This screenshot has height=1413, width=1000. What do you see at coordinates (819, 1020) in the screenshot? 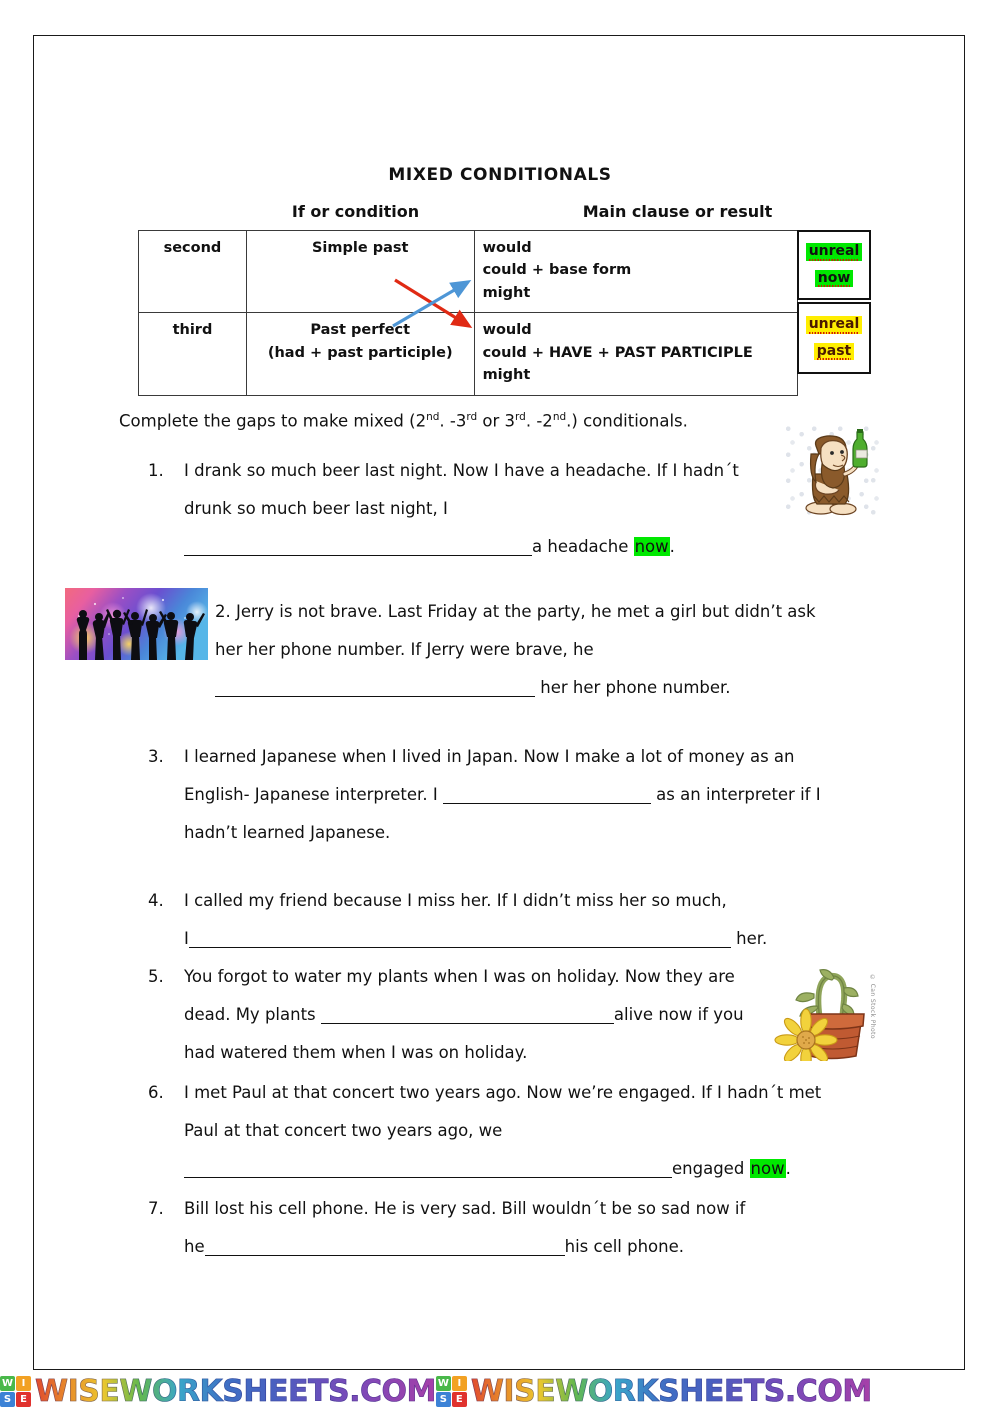
I see `plant-illustration` at bounding box center [819, 1020].